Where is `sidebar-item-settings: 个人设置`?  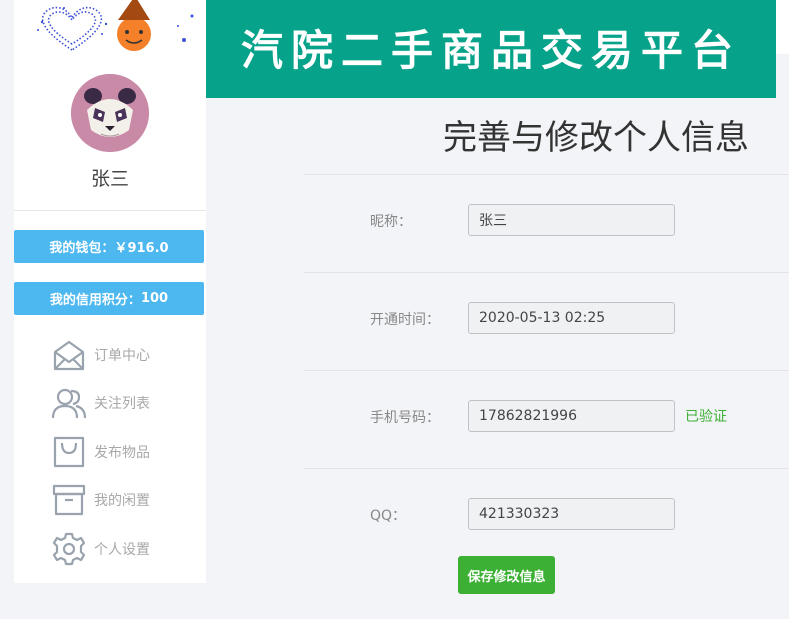 sidebar-item-settings: 个人设置 is located at coordinates (127, 549).